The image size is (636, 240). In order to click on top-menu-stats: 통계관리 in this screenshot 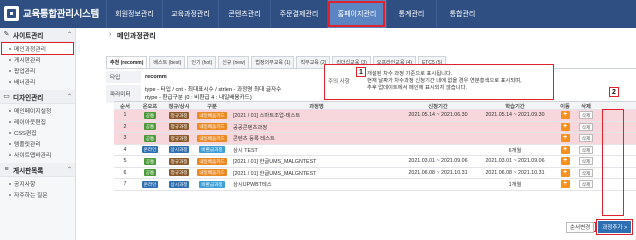, I will do `click(411, 14)`.